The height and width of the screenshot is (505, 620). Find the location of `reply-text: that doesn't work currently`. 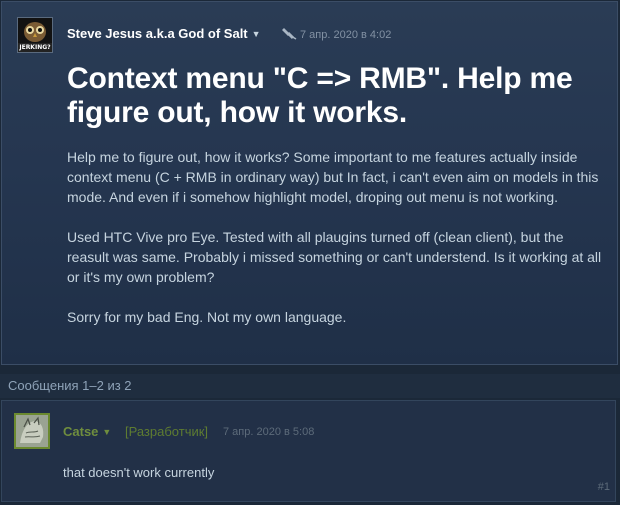

reply-text: that doesn't work currently is located at coordinates (139, 472).